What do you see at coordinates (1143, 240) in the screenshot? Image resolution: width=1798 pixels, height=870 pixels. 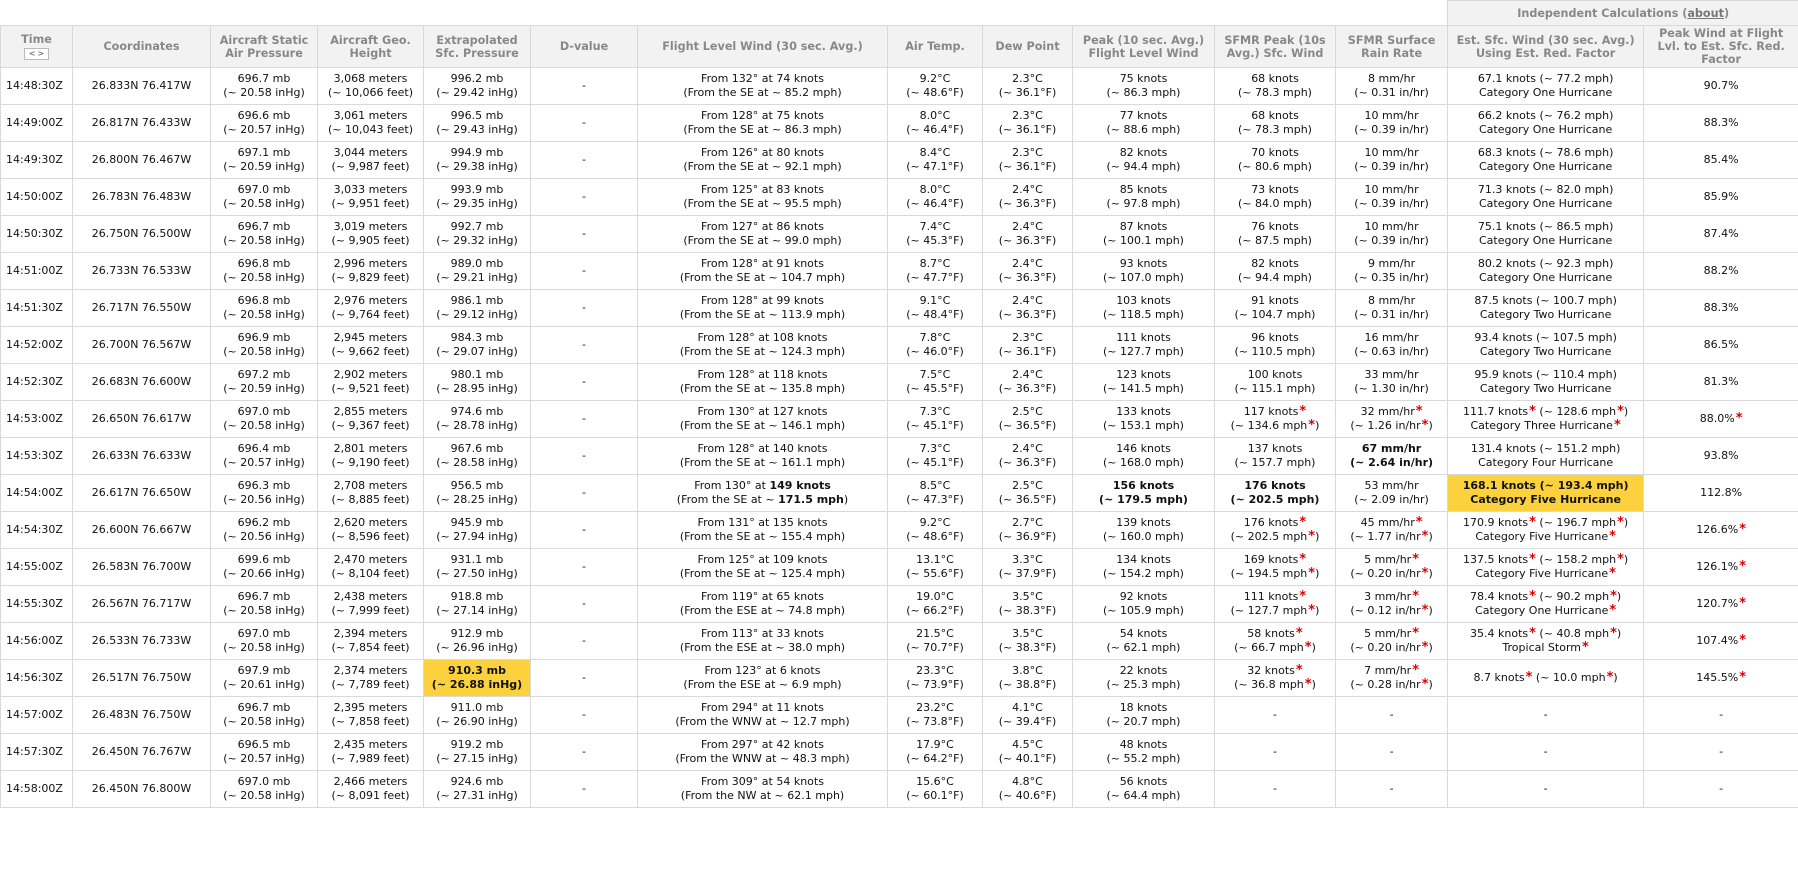 I see `cell-line: (~ 100.1 mph)` at bounding box center [1143, 240].